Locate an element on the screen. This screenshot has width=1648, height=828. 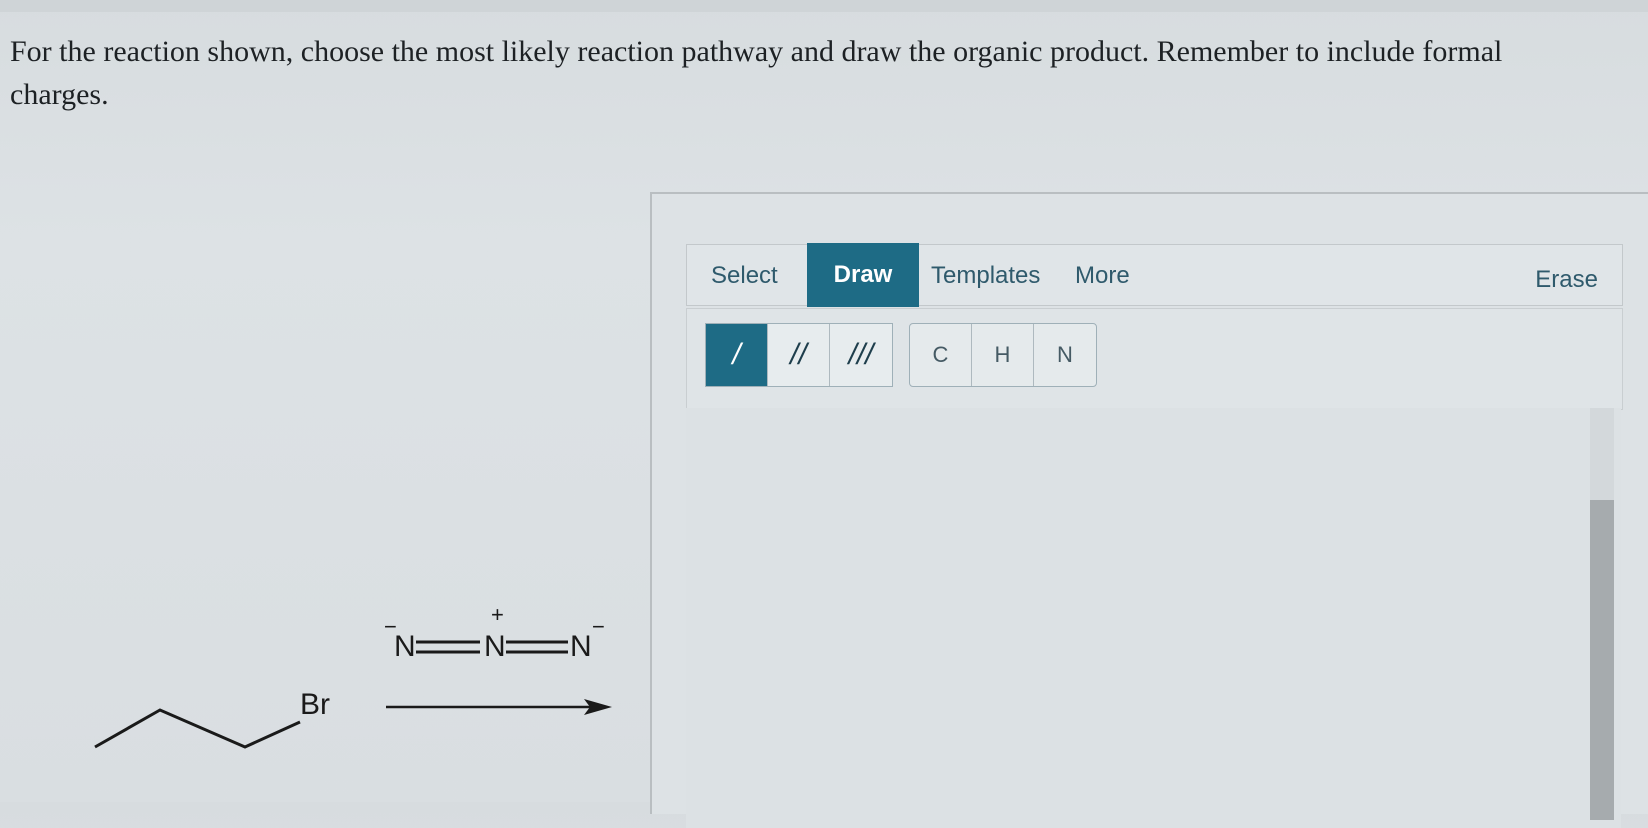
azide-center-n: N is located at coordinates (495, 646).